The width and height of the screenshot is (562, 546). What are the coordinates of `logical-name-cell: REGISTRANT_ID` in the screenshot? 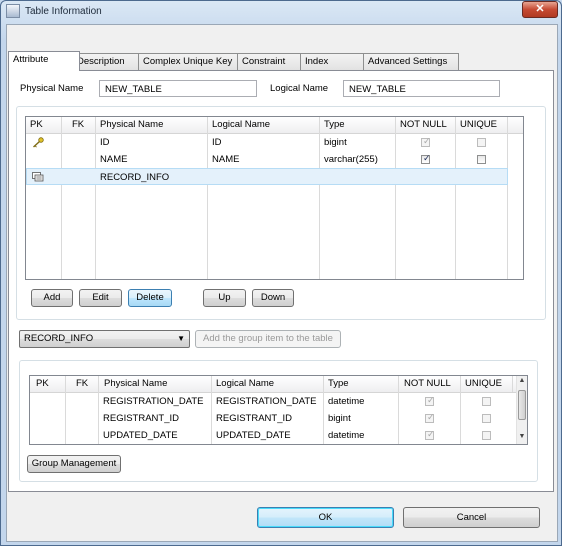 It's located at (254, 418).